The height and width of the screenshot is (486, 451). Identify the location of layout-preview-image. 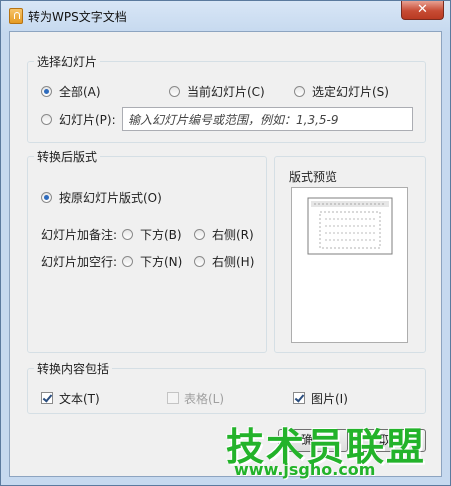
(349, 265).